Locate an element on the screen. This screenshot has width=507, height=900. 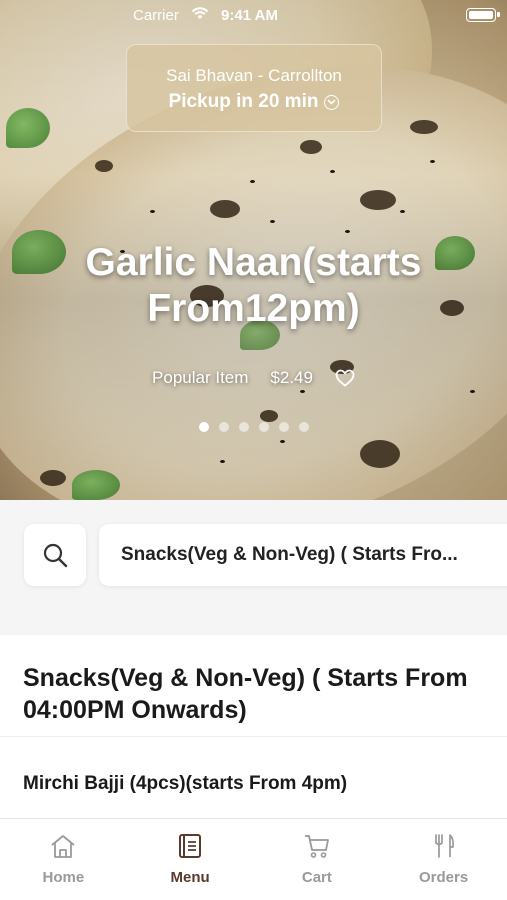
search-icon is located at coordinates (55, 555).